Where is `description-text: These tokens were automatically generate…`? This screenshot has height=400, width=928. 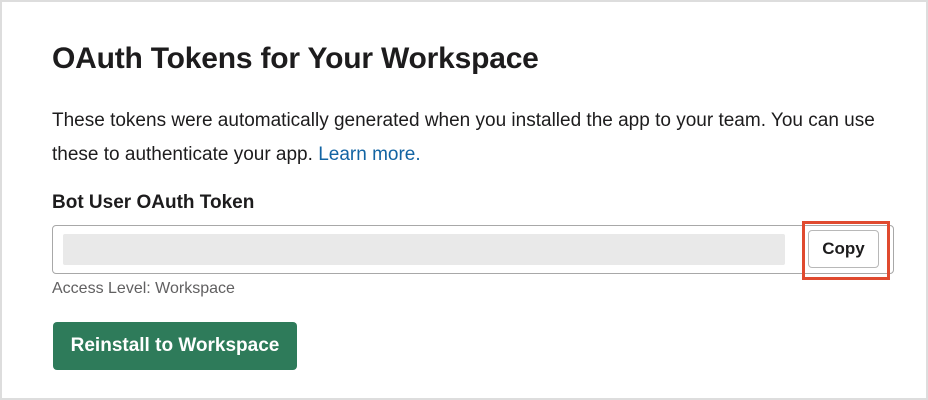
description-text: These tokens were automatically generate… is located at coordinates (463, 137).